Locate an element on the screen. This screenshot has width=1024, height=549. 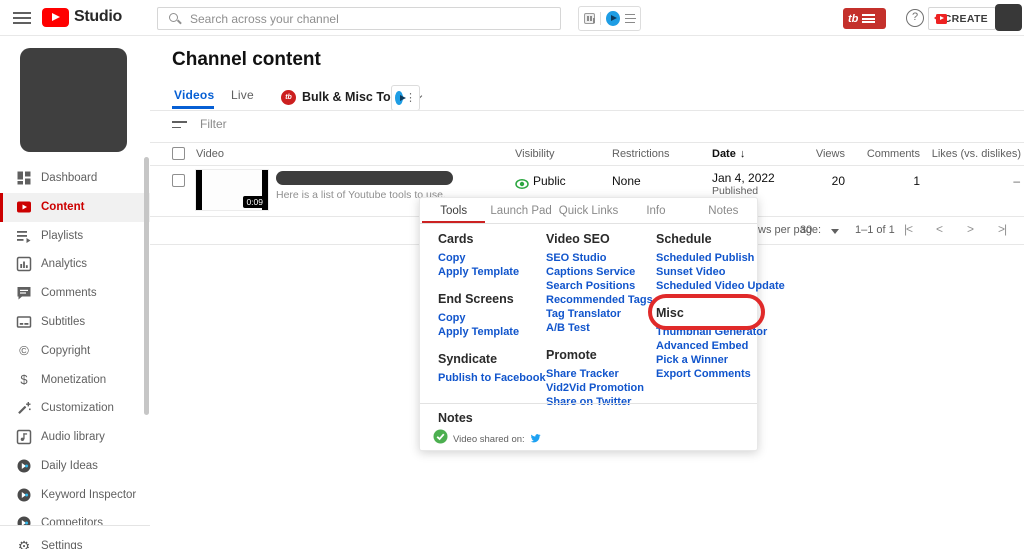
sidebar-item-copyright: Copyright is located at coordinates (75, 351).